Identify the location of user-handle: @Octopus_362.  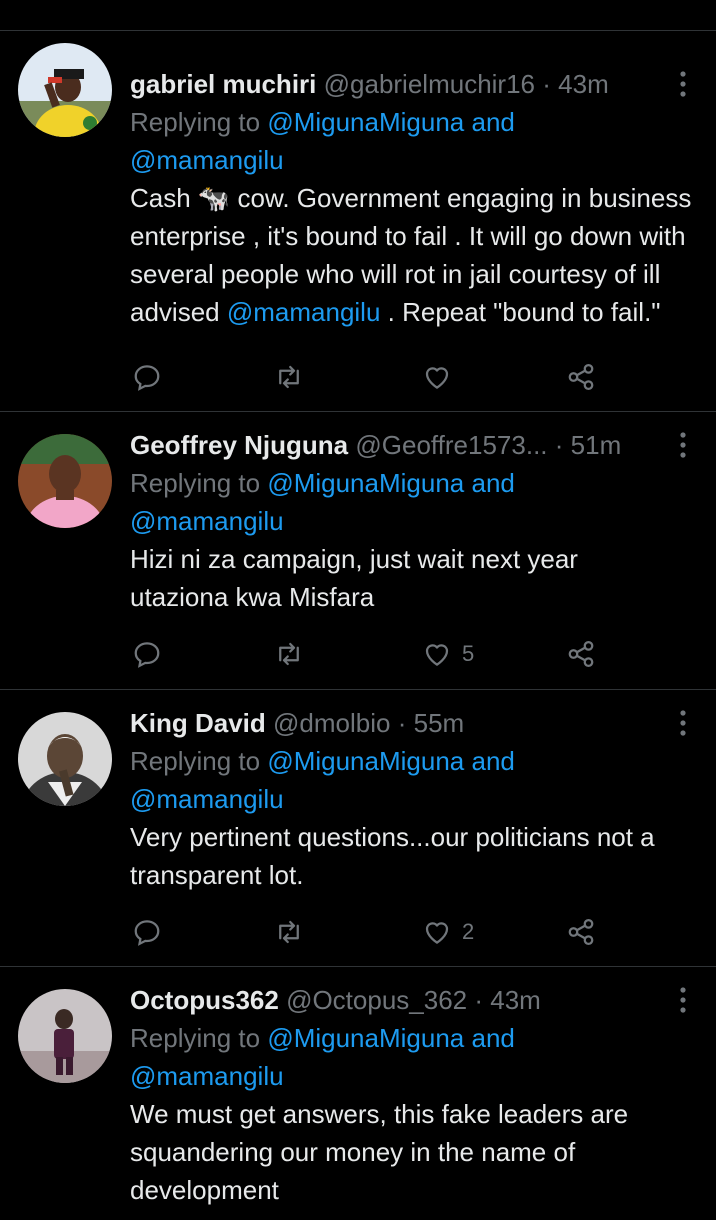
(376, 1000).